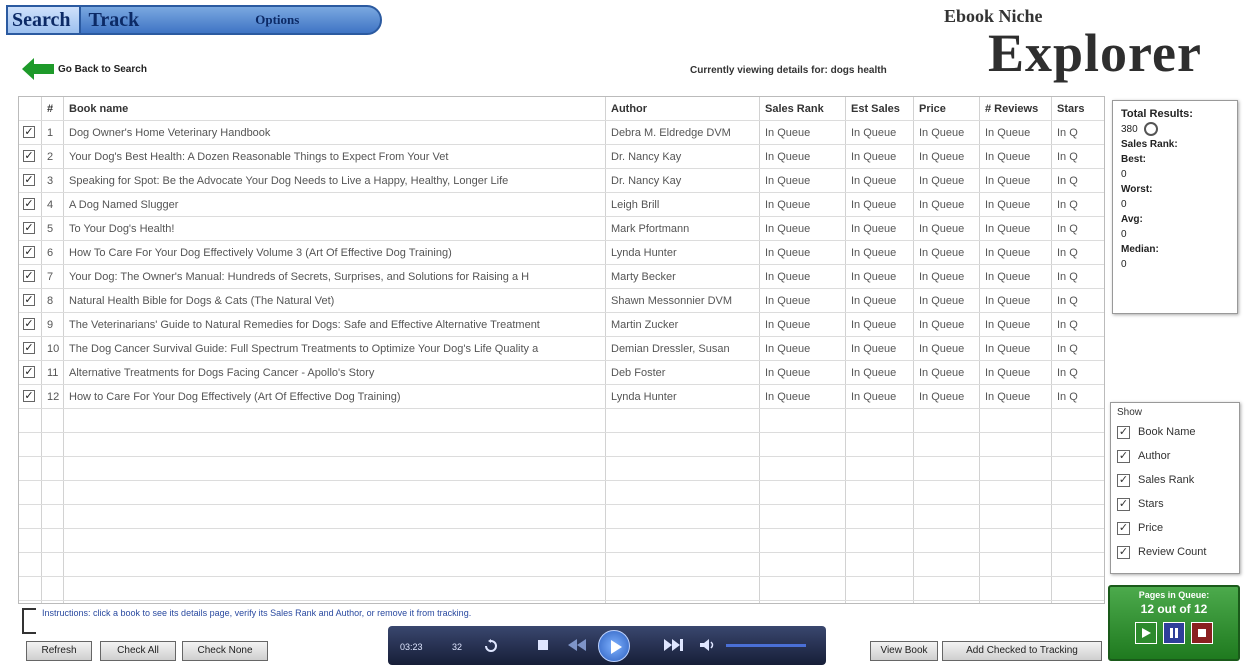 This screenshot has width=1252, height=665. Describe the element at coordinates (1137, 189) in the screenshot. I see `worst-label: Worst:` at that location.